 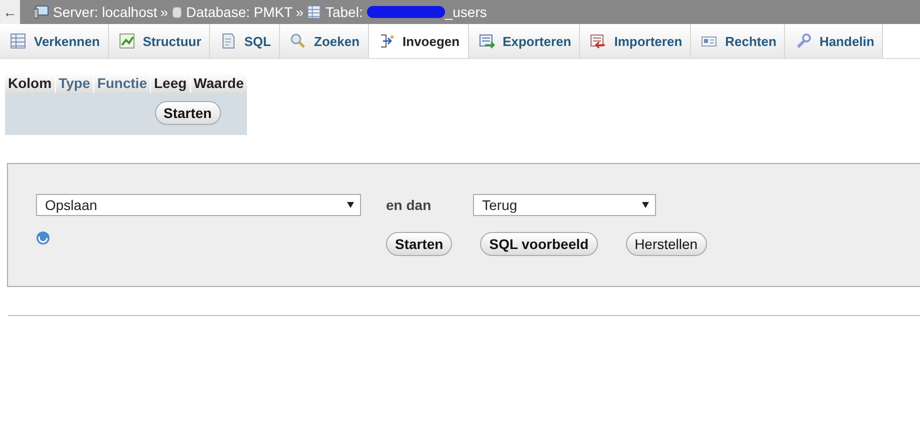 What do you see at coordinates (386, 41) in the screenshot?
I see `insert-icon` at bounding box center [386, 41].